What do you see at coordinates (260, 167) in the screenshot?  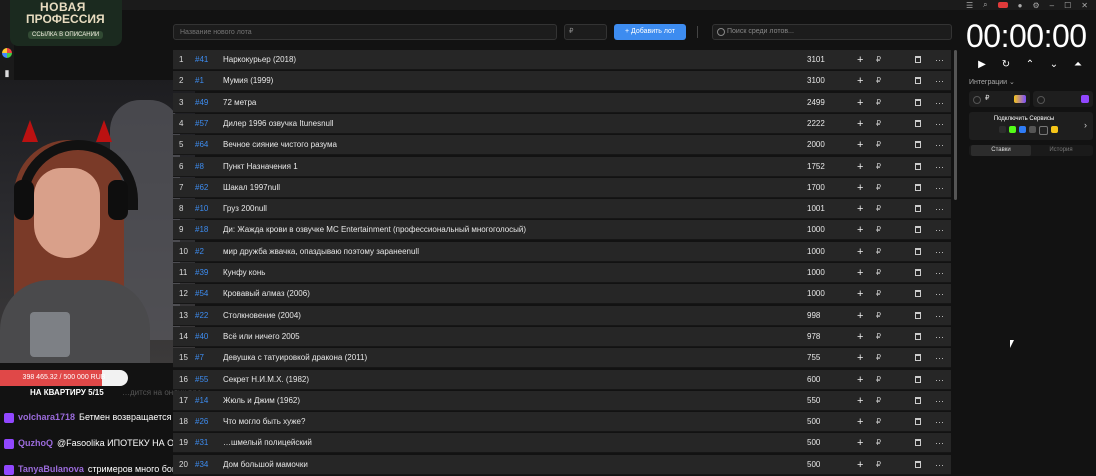 I see `lot-name: Пункт Назначения 1` at bounding box center [260, 167].